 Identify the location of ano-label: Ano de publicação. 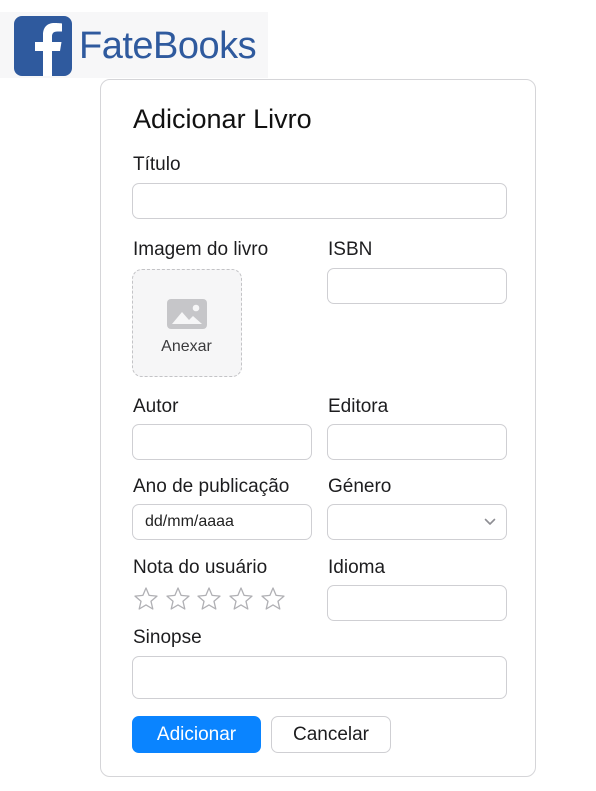
(211, 486).